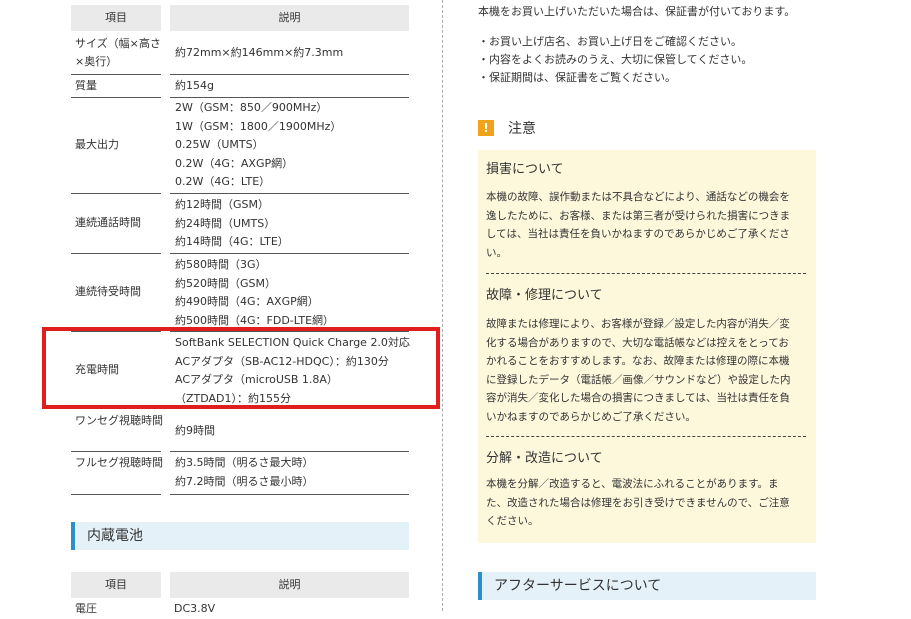 The height and width of the screenshot is (619, 911). Describe the element at coordinates (525, 169) in the screenshot. I see `subheading-damage: 損害について` at that location.